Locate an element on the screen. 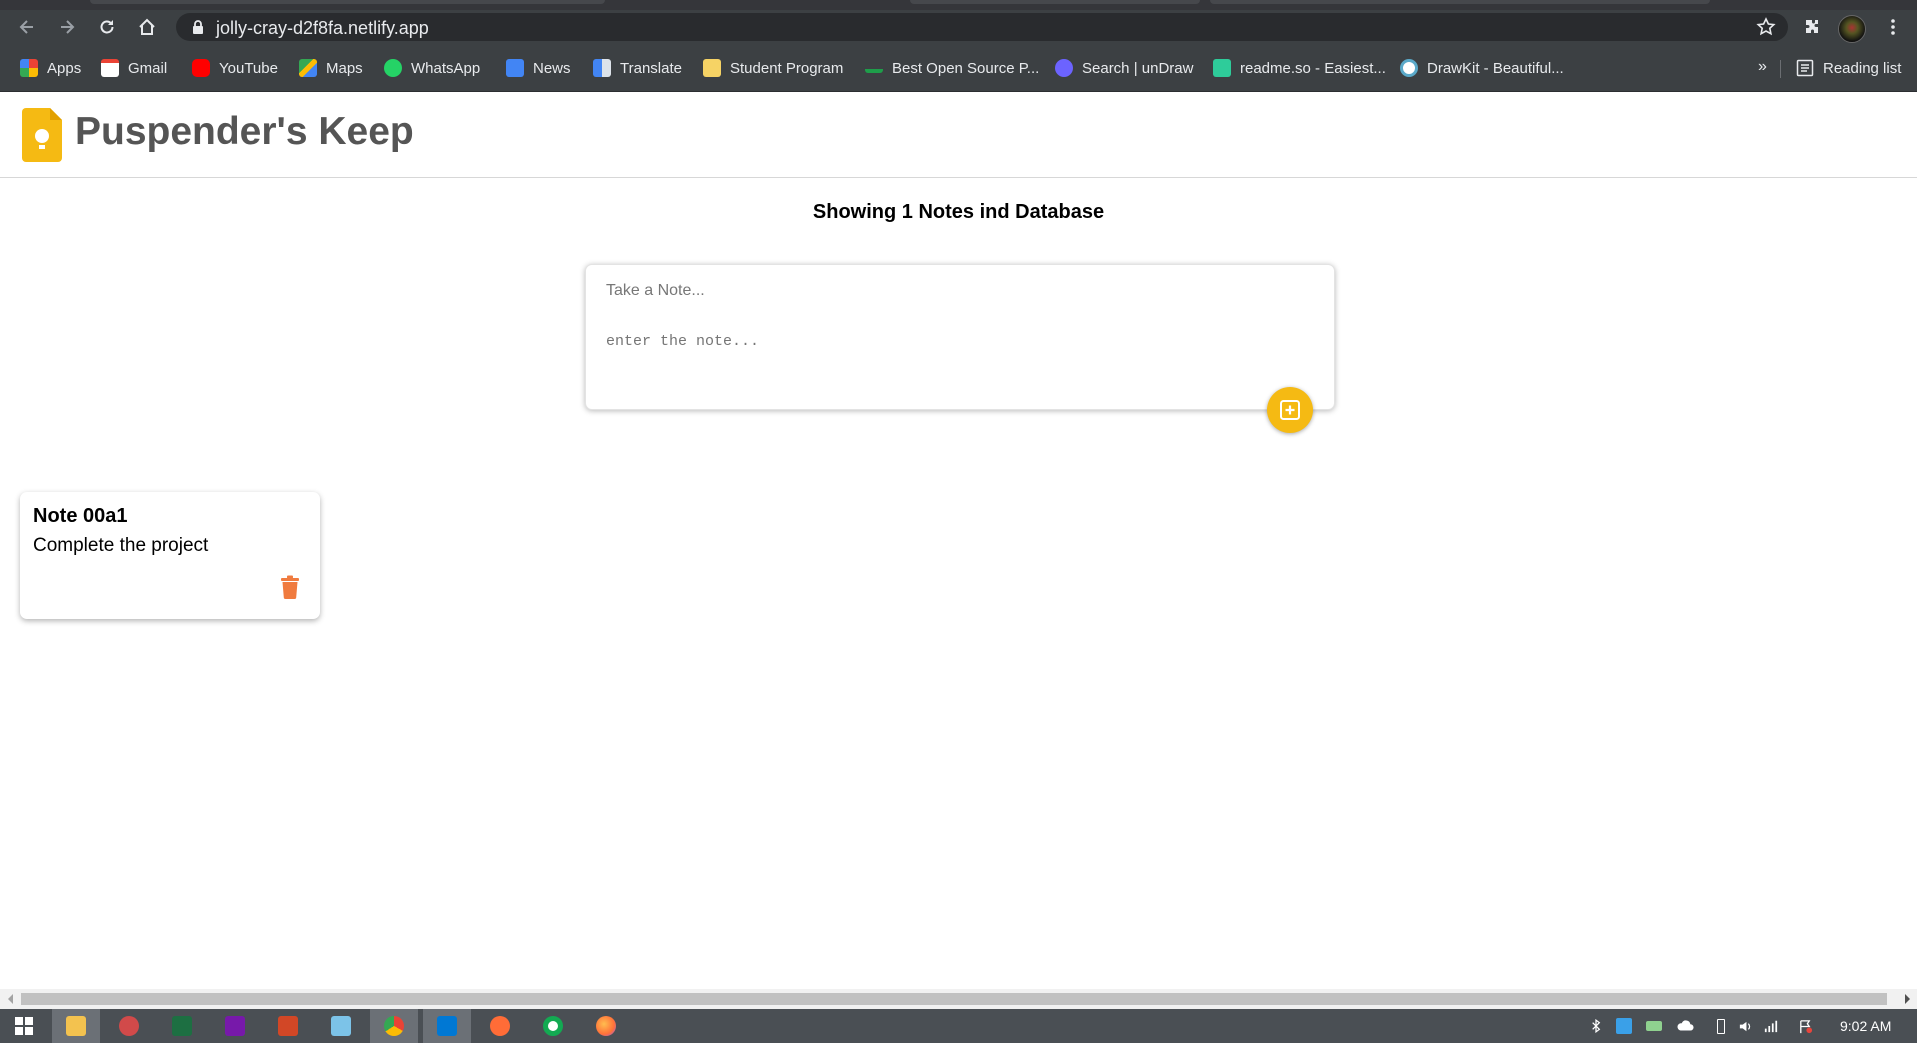 The height and width of the screenshot is (1043, 1917). bookmark-label: Apps is located at coordinates (64, 68).